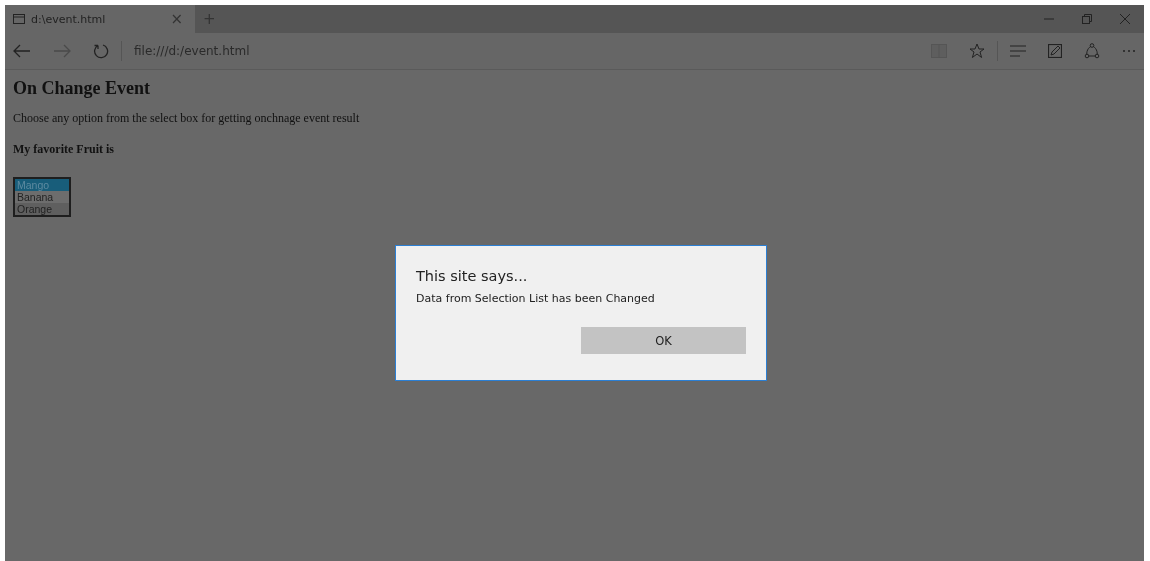  I want to click on fruit-option: Orange, so click(42, 209).